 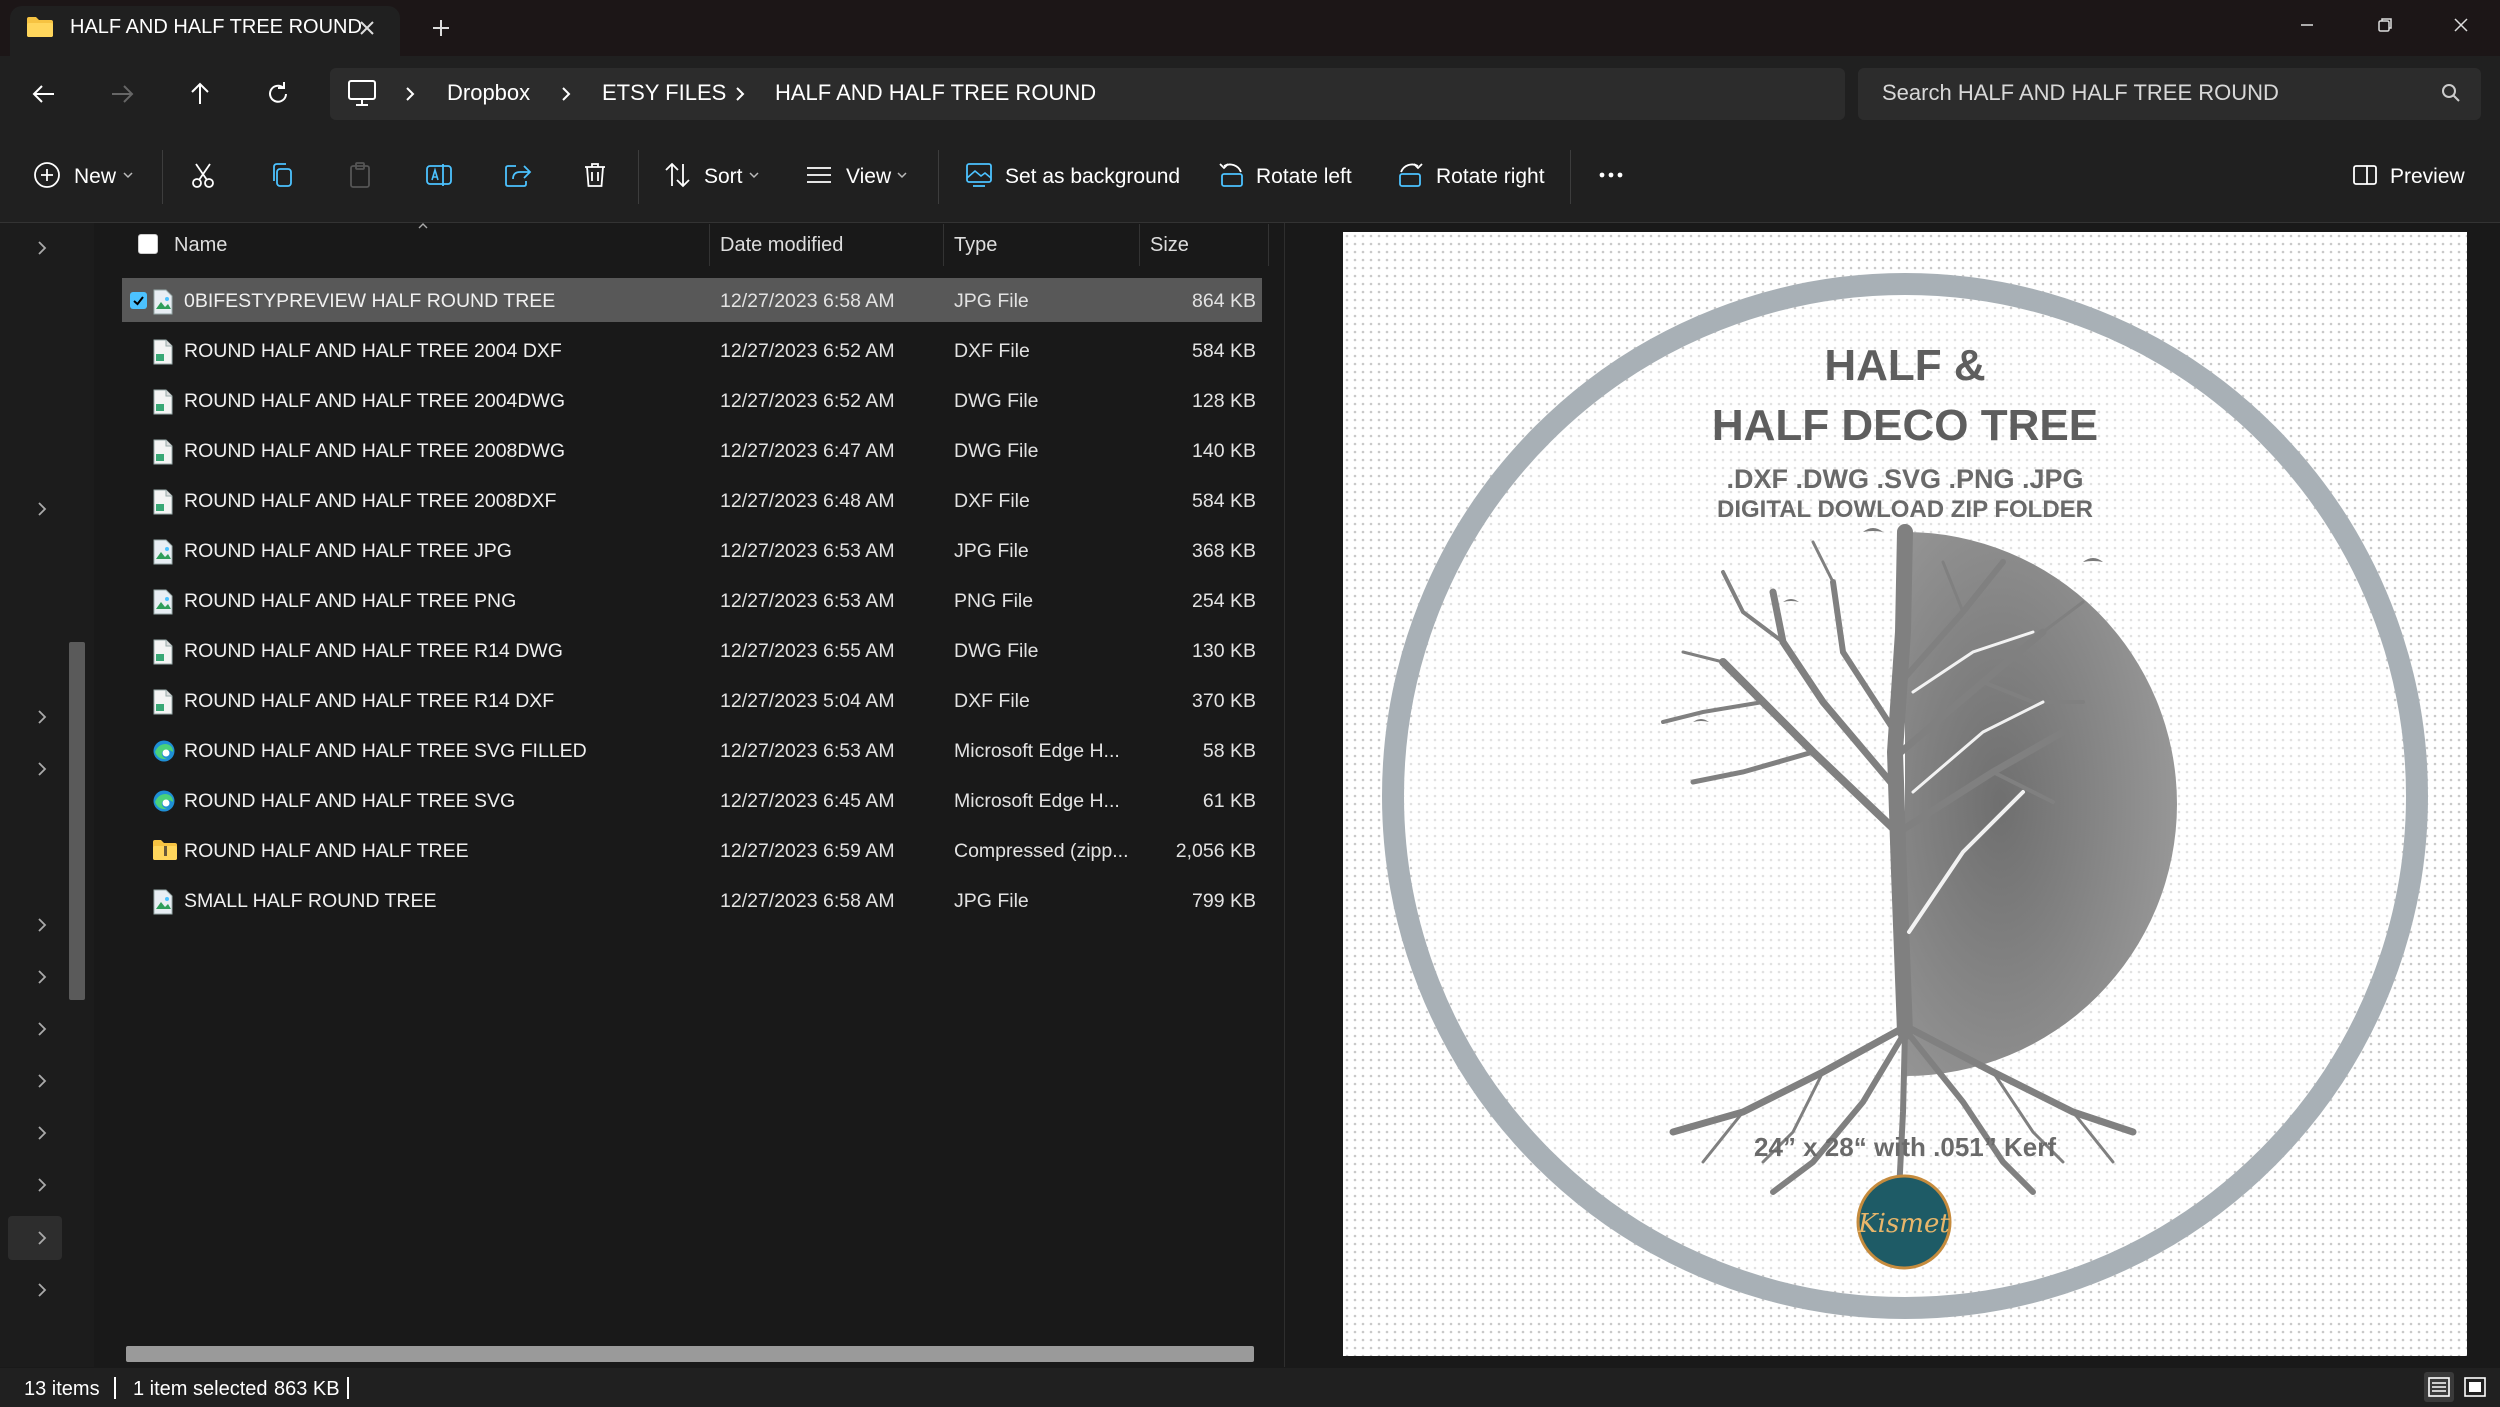 I want to click on up-arrow-icon, so click(x=200, y=94).